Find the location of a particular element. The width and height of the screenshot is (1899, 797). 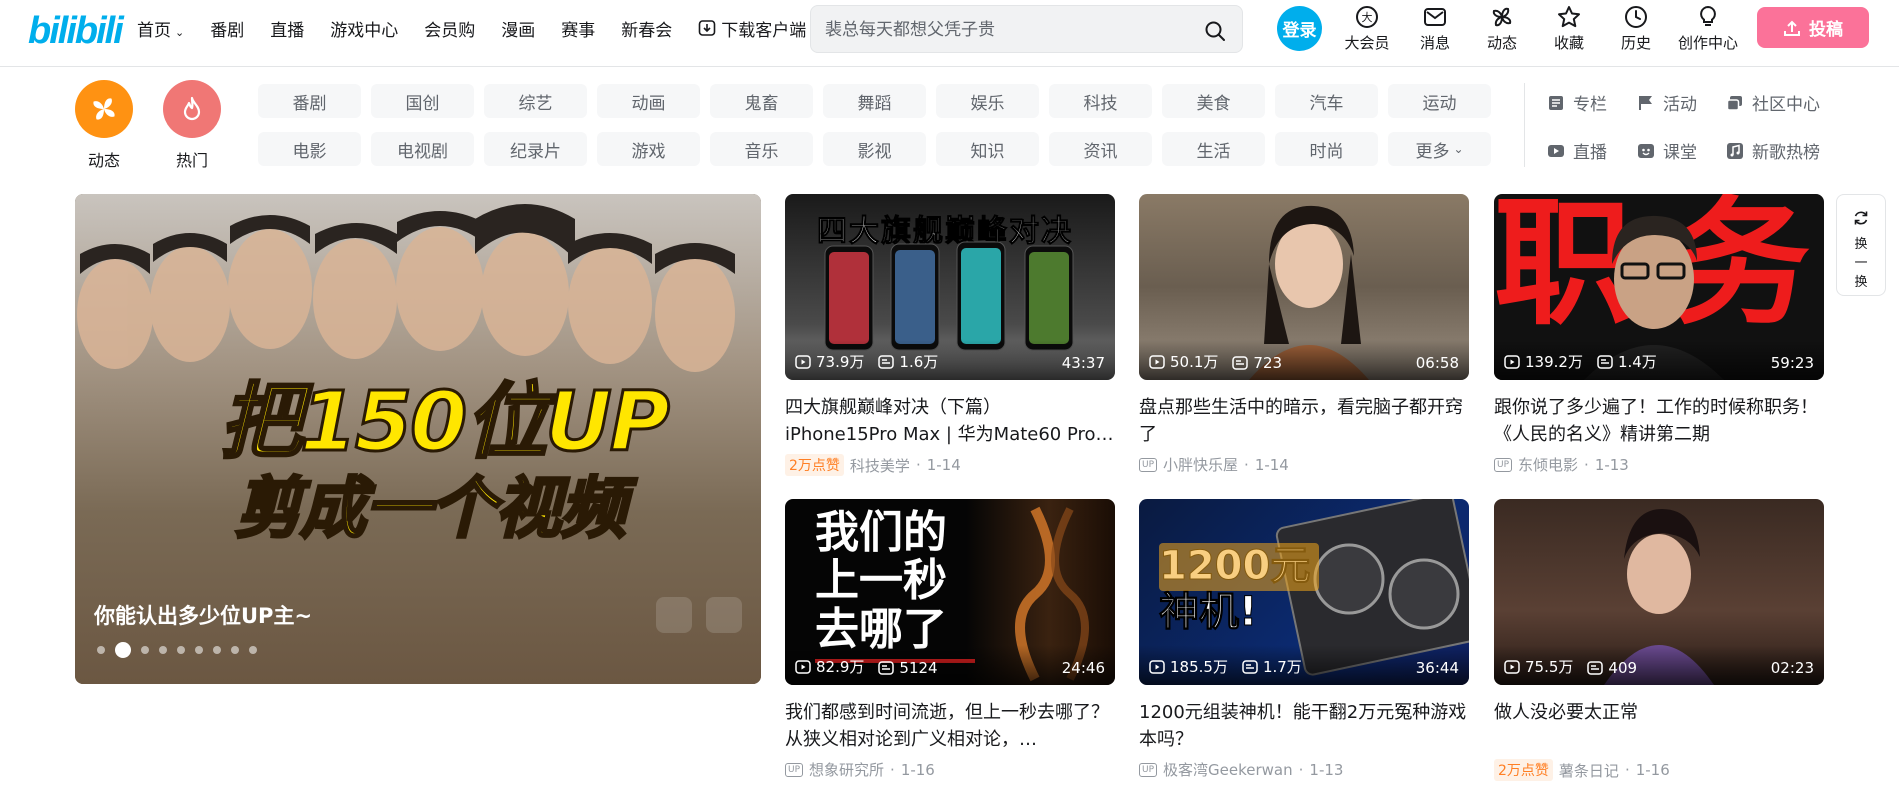

clock-icon is located at coordinates (1636, 17).